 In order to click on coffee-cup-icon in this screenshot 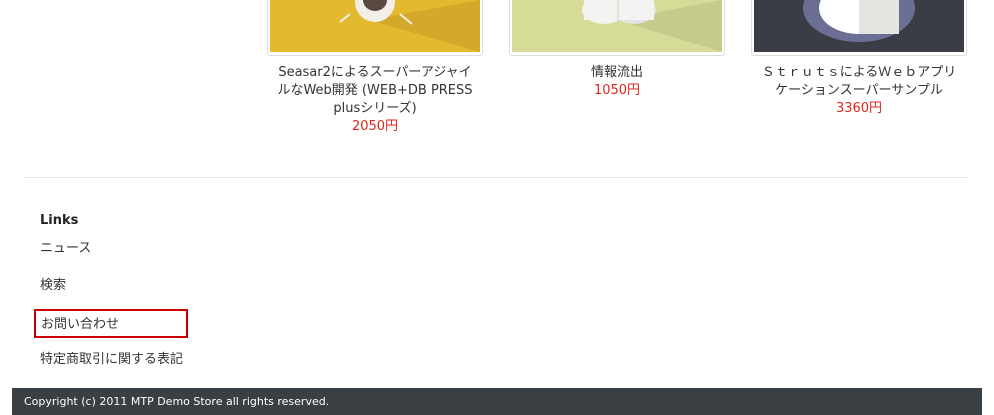, I will do `click(375, 26)`.